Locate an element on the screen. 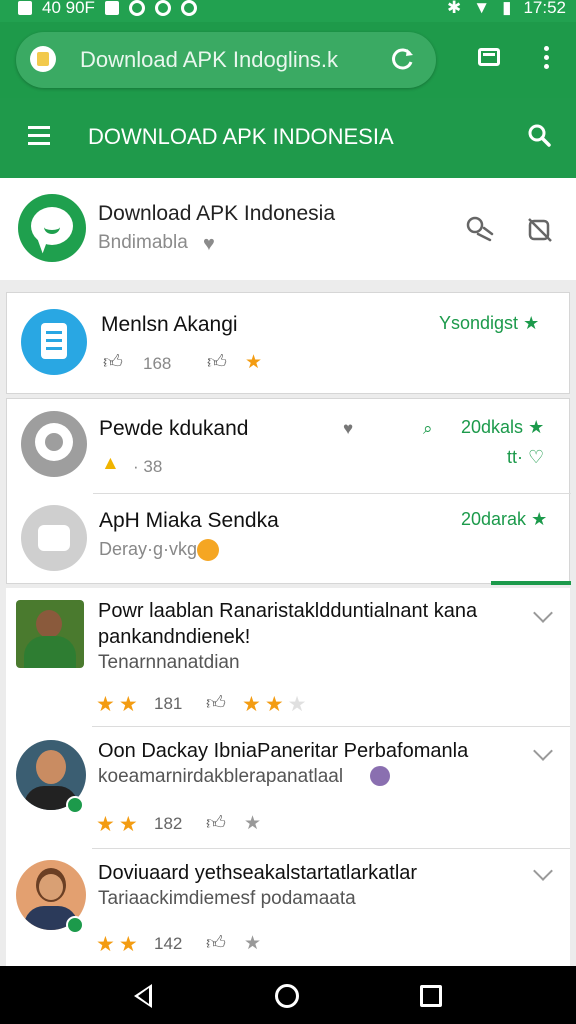 The image size is (576, 1024). clock: 17:52 is located at coordinates (544, 8).